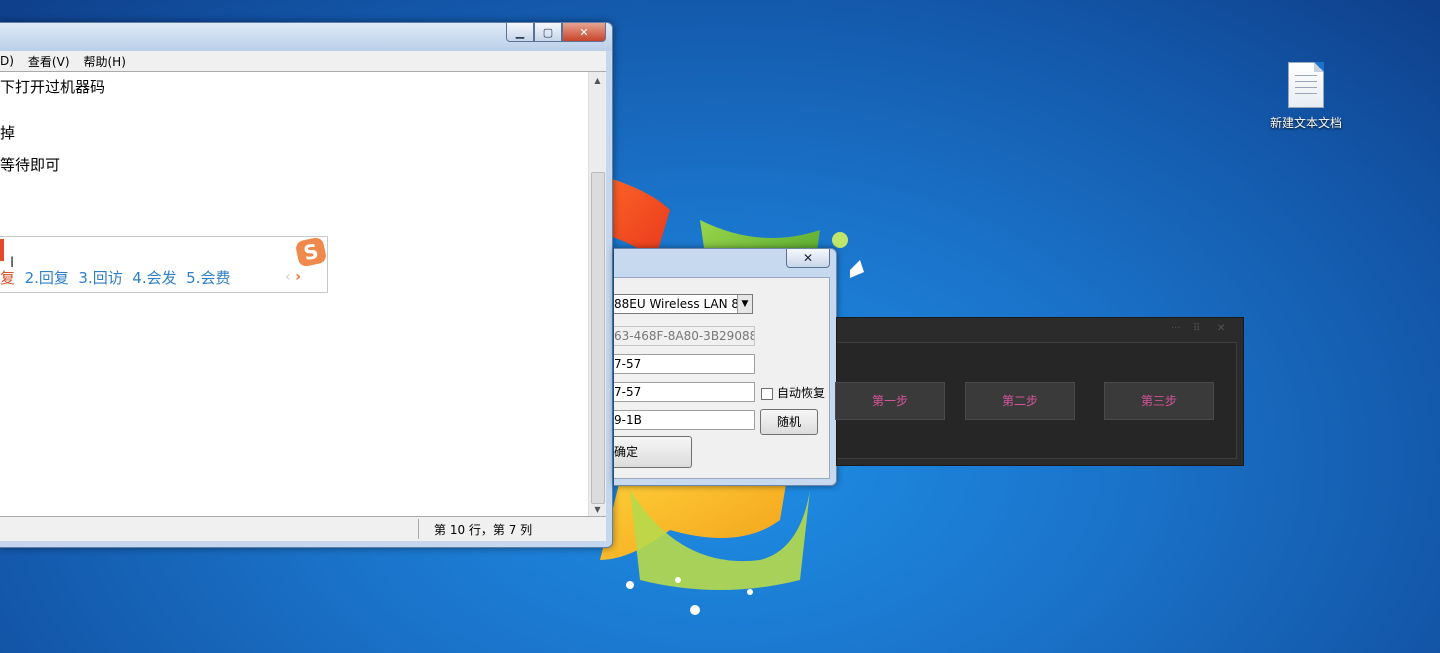 The image size is (1440, 653). What do you see at coordinates (767, 393) in the screenshot?
I see `checkbox-icon` at bounding box center [767, 393].